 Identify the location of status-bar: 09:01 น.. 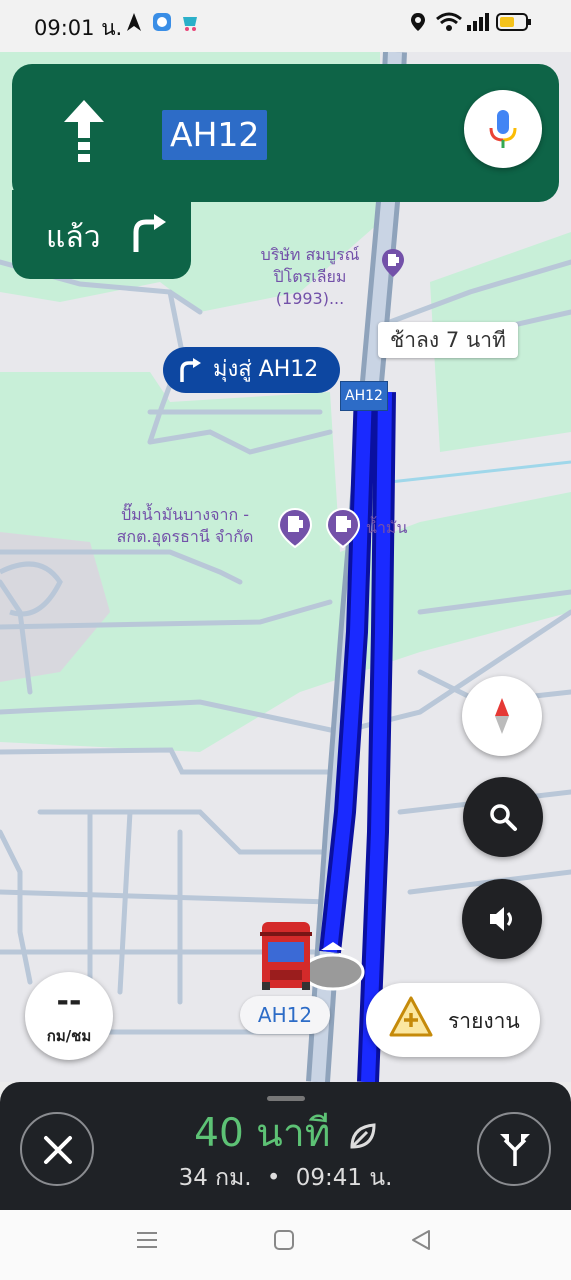
(285, 26).